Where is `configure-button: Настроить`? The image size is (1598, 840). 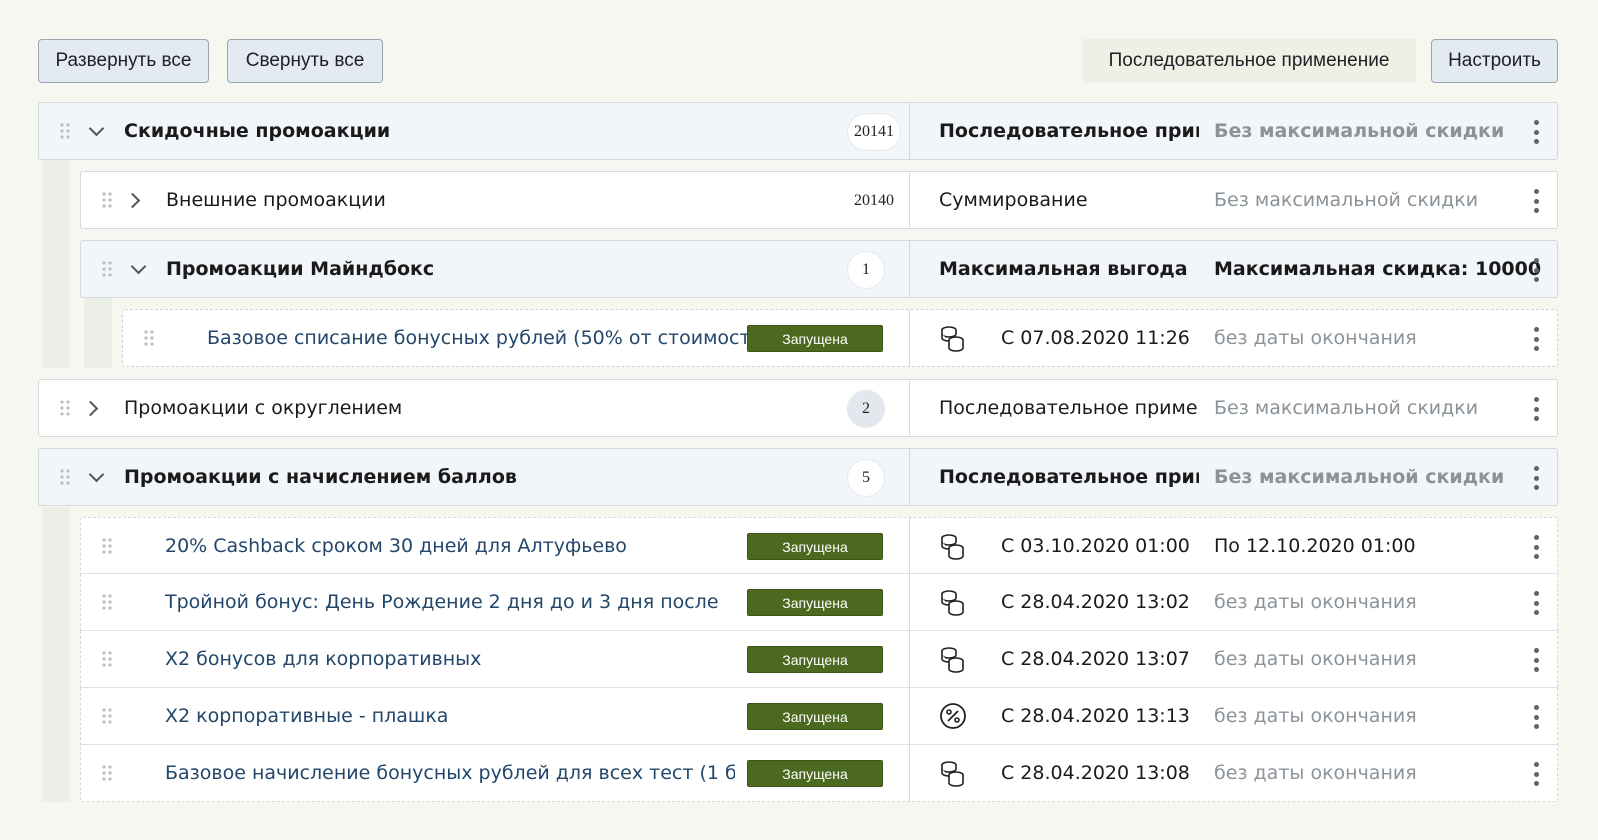
configure-button: Настроить is located at coordinates (1494, 61).